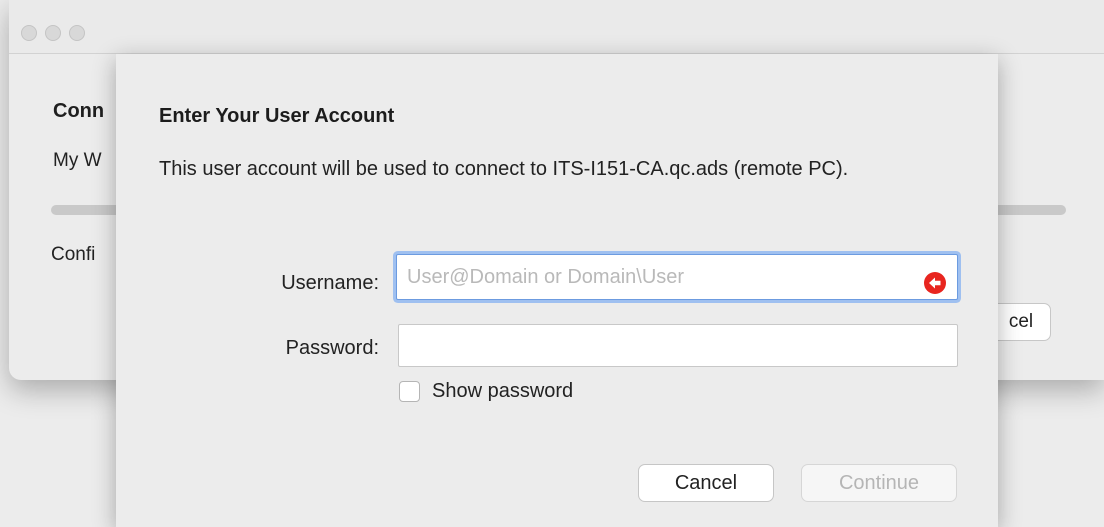  Describe the element at coordinates (79, 111) in the screenshot. I see `parent-title: Conn` at that location.